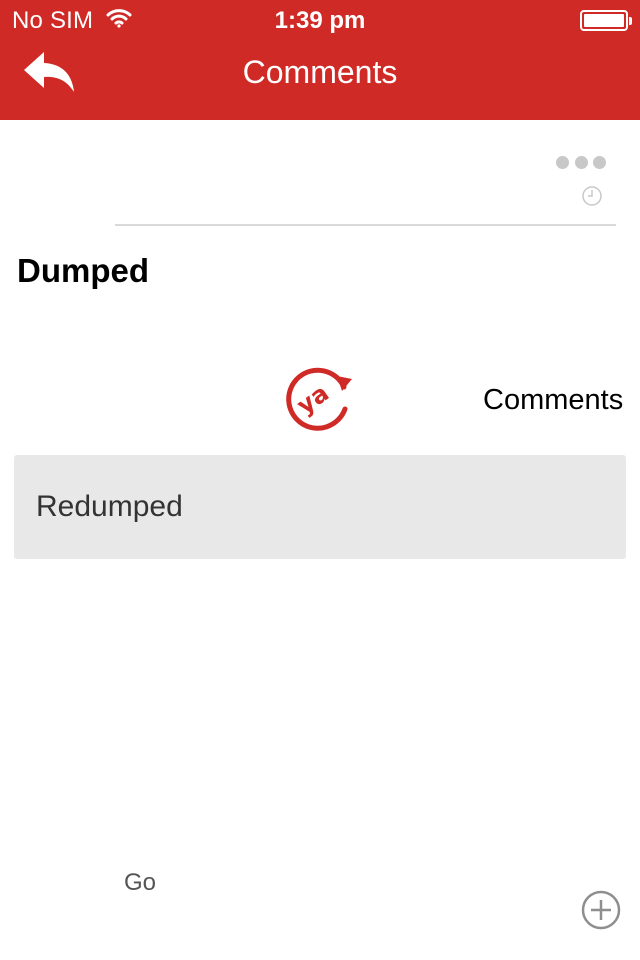  I want to click on app-header: No SIM 1:39 pm Comments, so click(320, 60).